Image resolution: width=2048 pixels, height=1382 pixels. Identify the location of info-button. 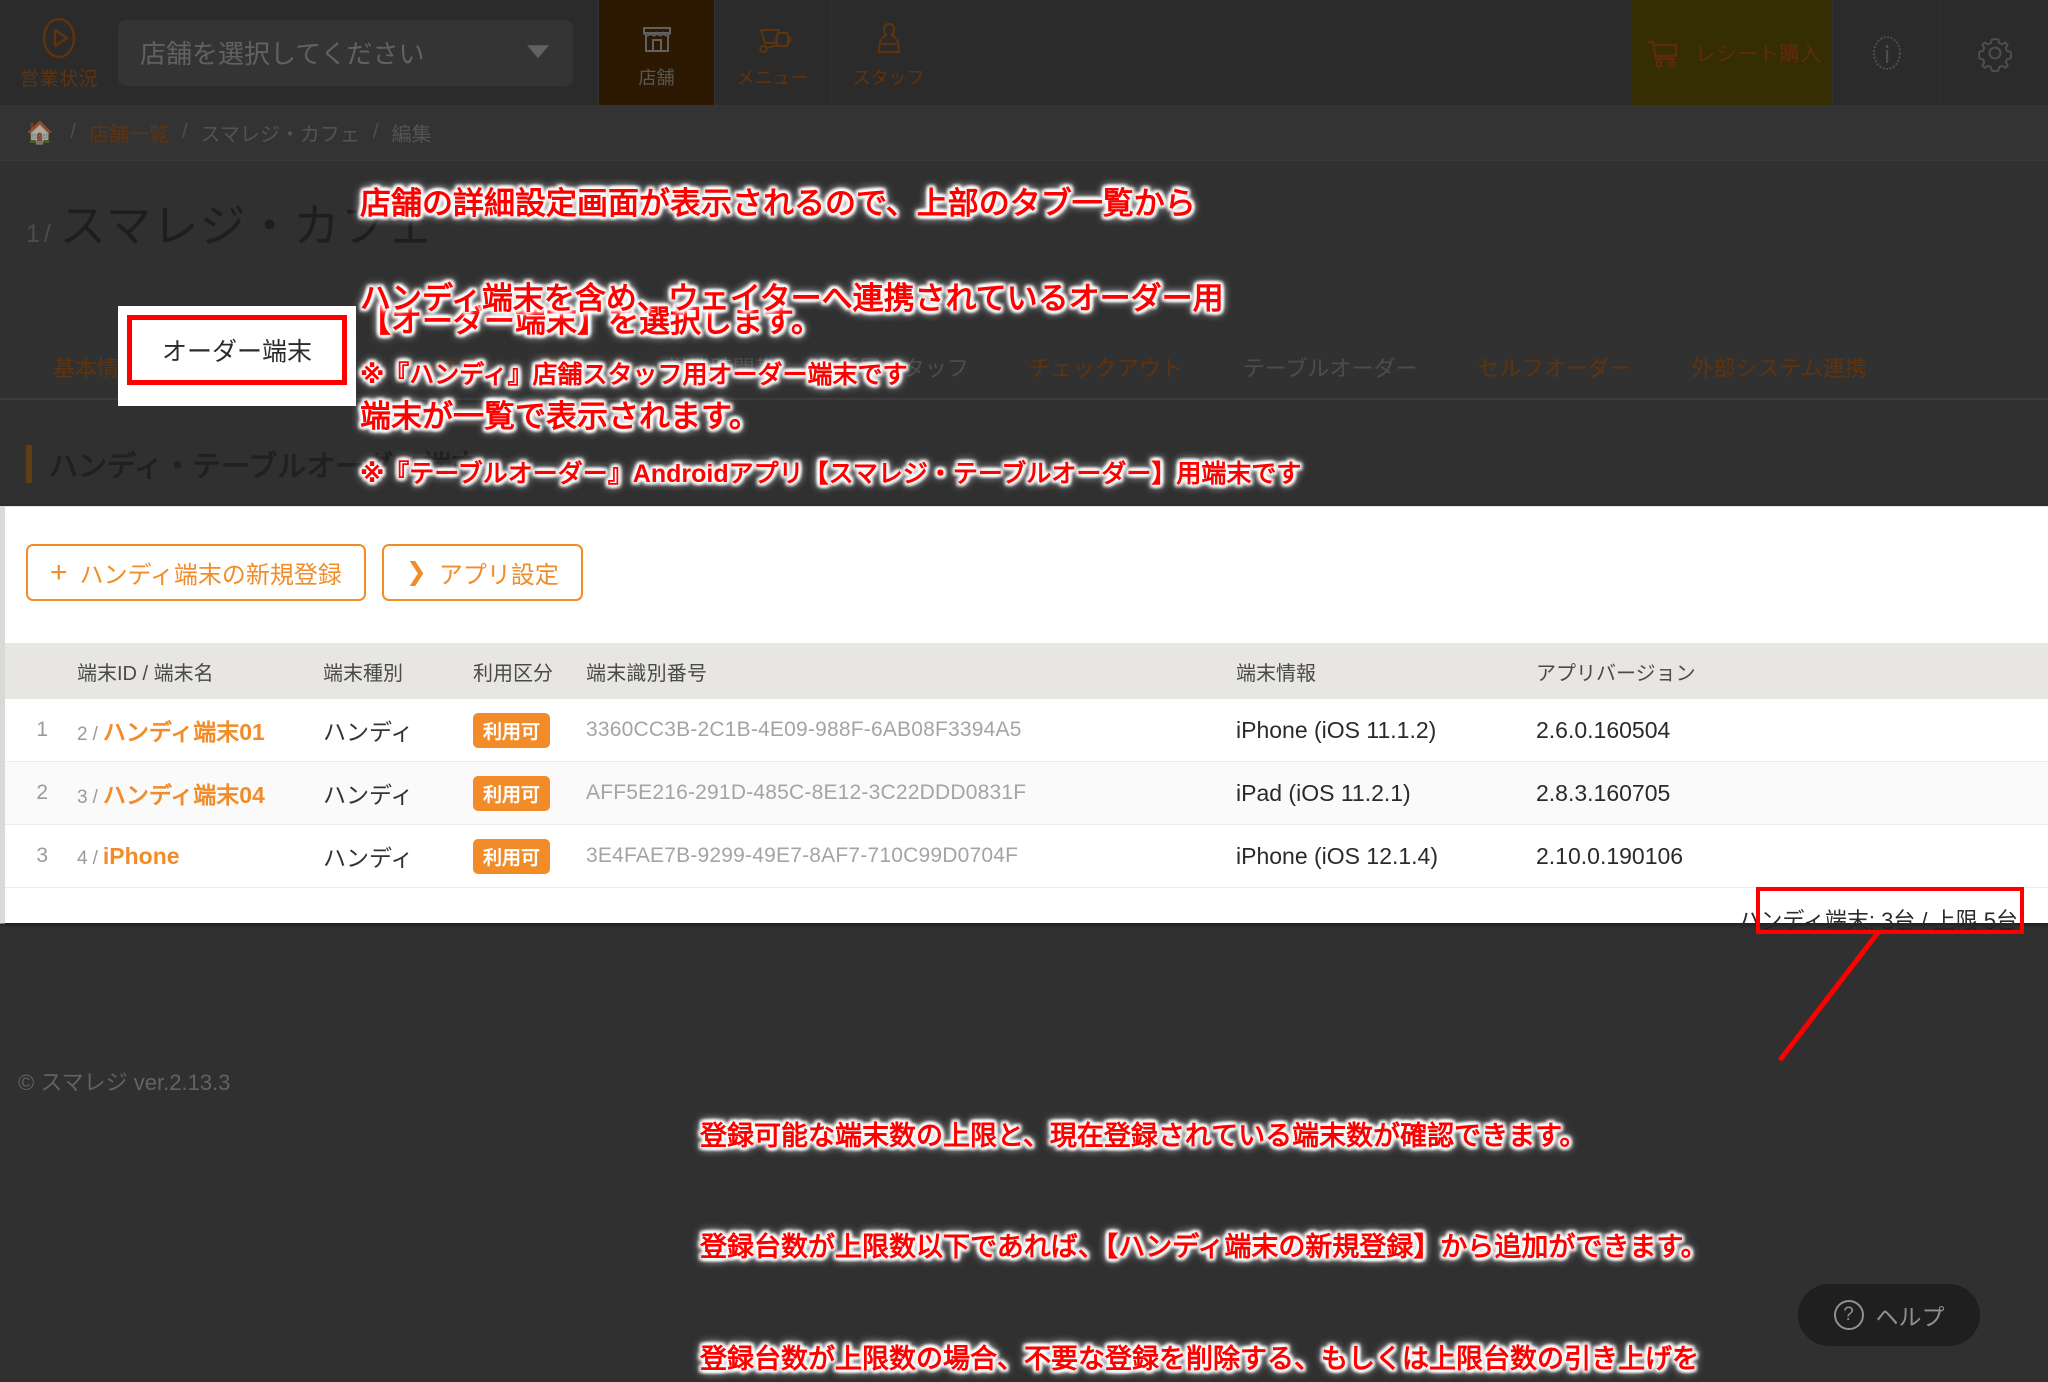
(1886, 52).